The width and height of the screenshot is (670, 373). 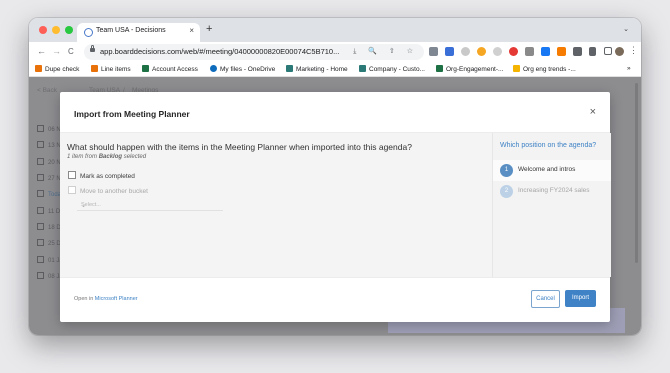 What do you see at coordinates (633, 50) in the screenshot?
I see `menu-icon: ⋮` at bounding box center [633, 50].